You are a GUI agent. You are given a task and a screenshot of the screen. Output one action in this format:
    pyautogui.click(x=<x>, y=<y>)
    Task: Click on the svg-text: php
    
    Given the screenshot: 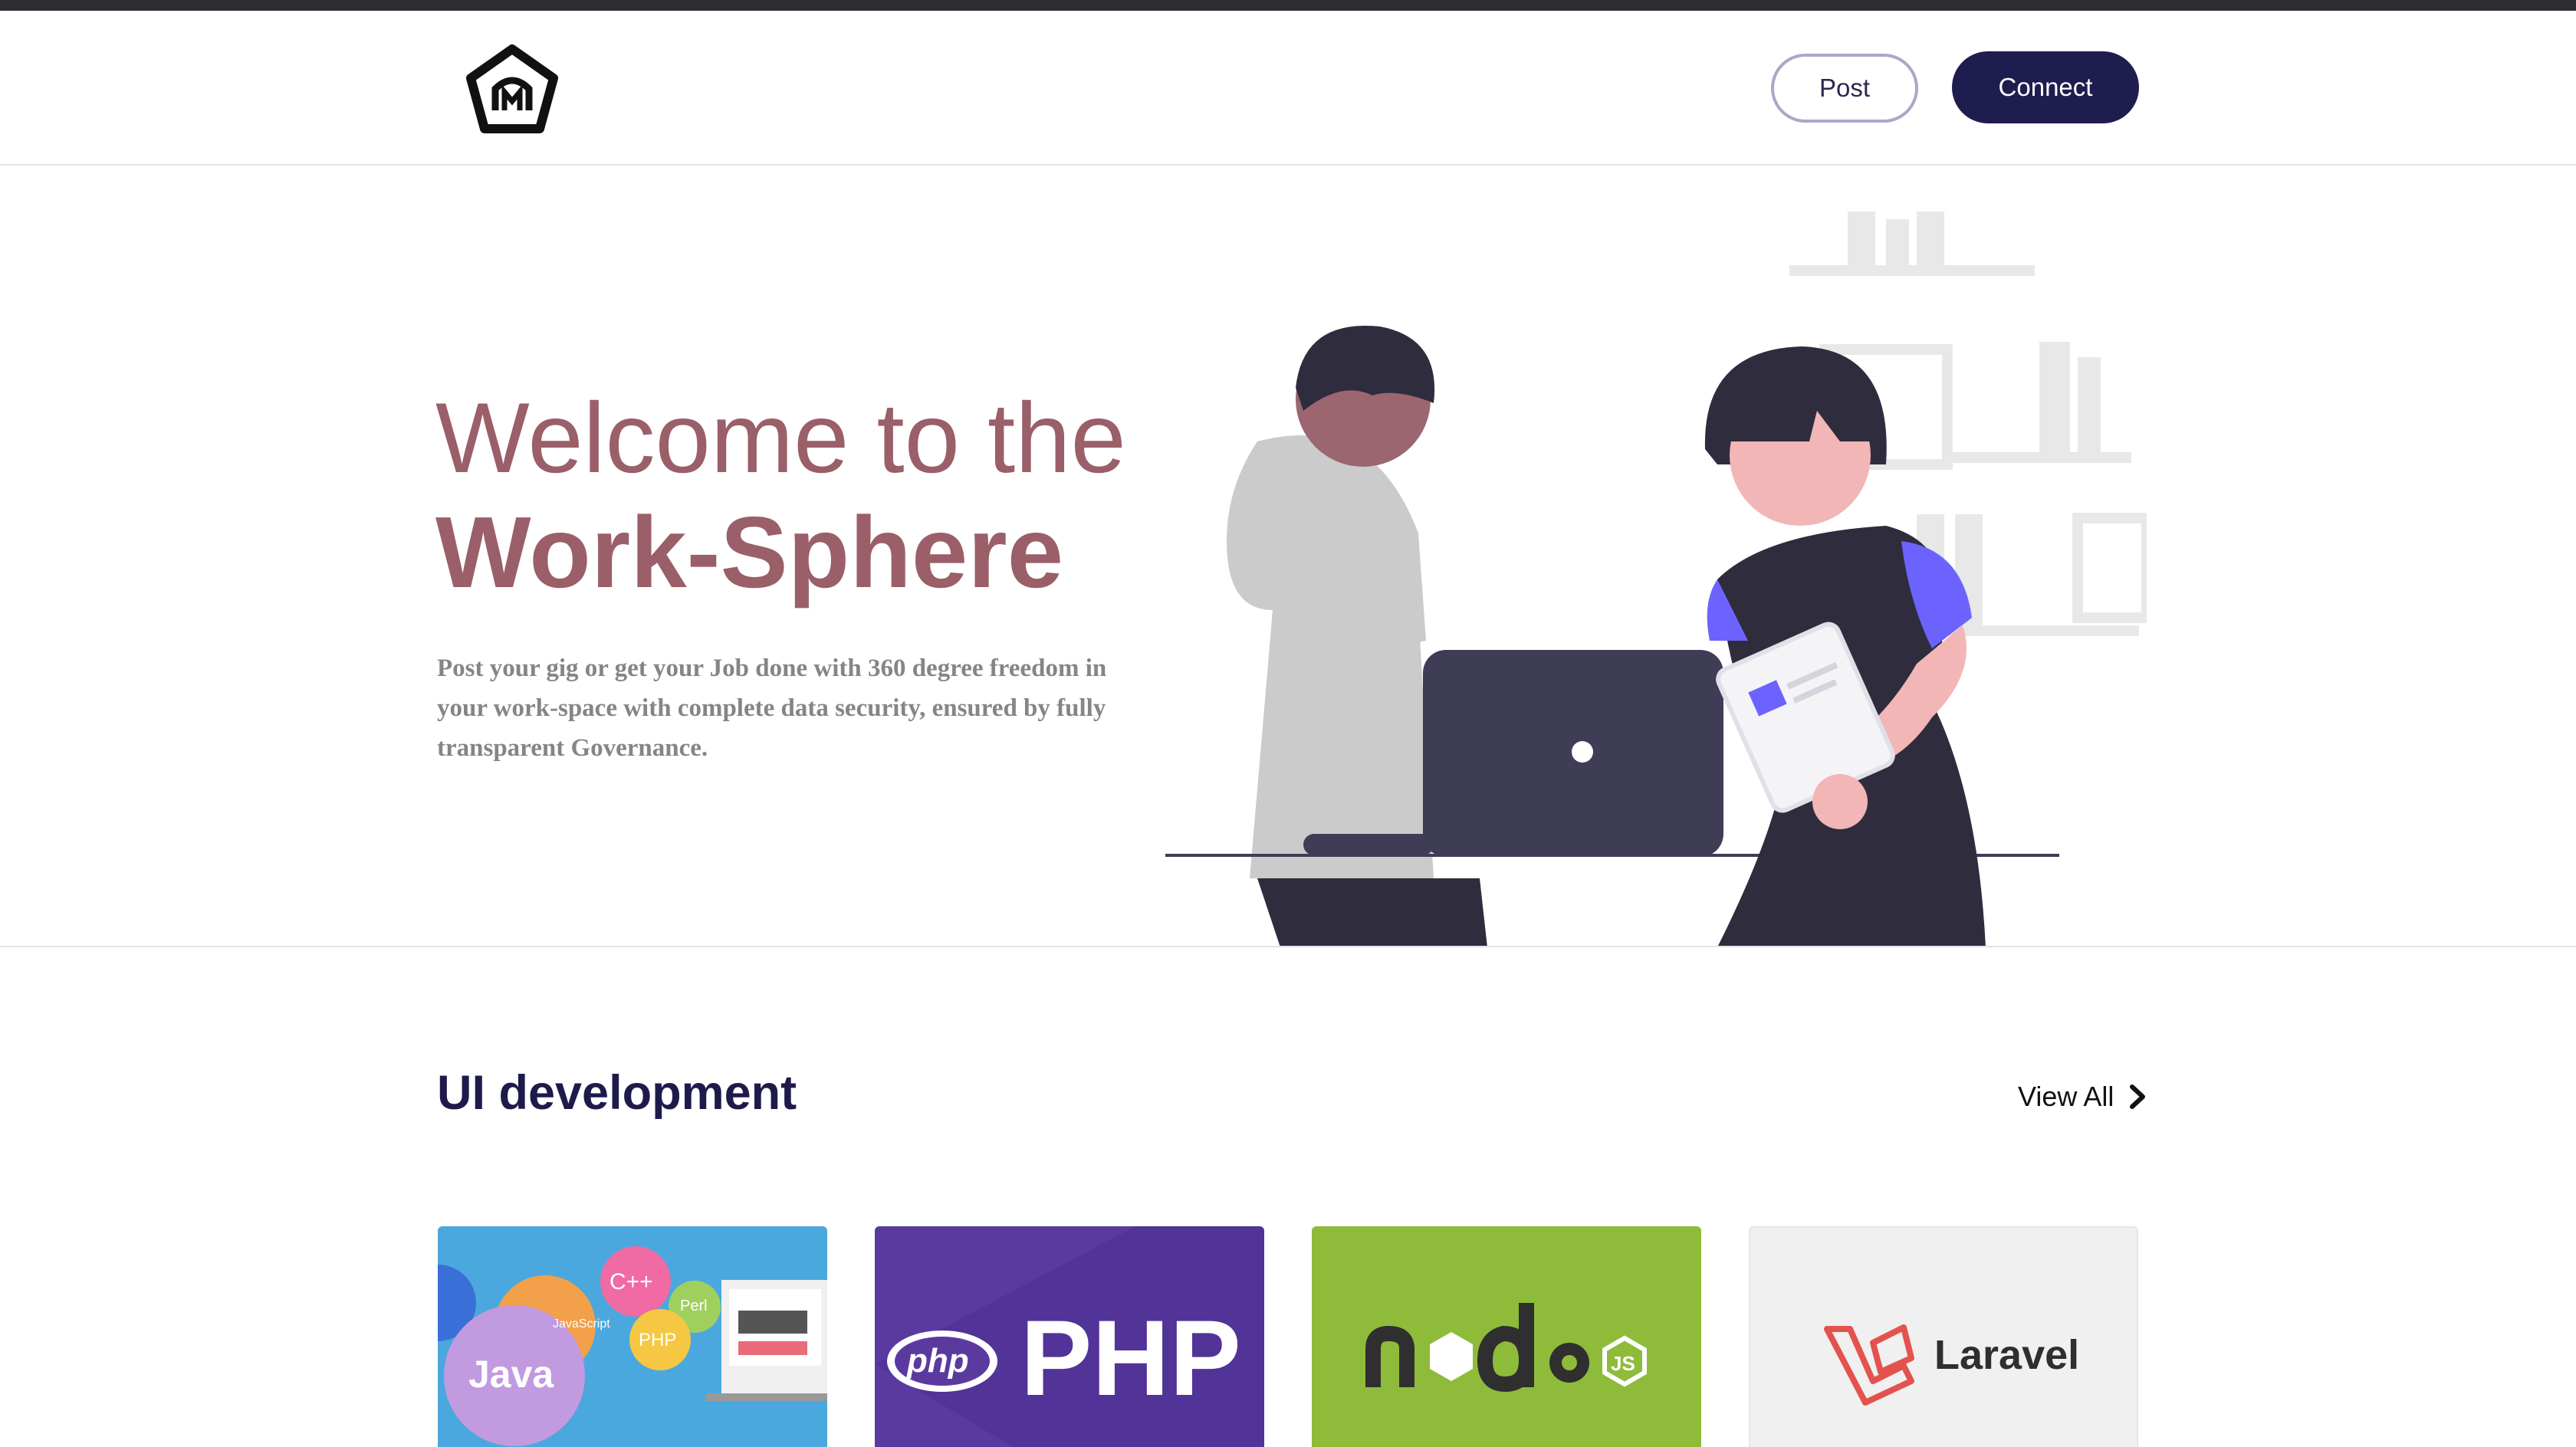 What is the action you would take?
    pyautogui.click(x=938, y=1361)
    